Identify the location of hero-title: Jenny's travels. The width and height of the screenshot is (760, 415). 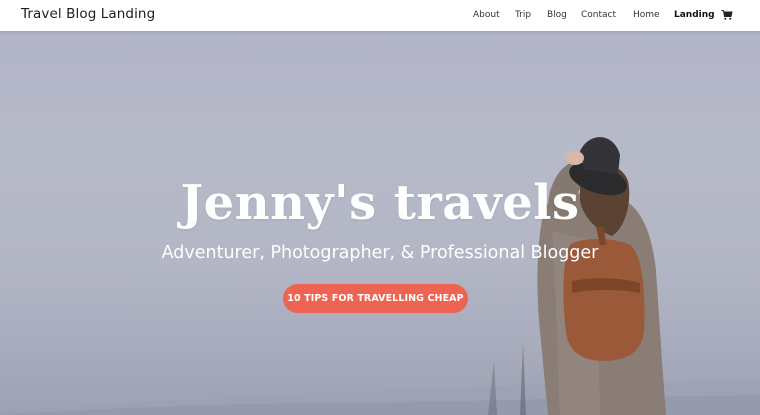
(380, 203).